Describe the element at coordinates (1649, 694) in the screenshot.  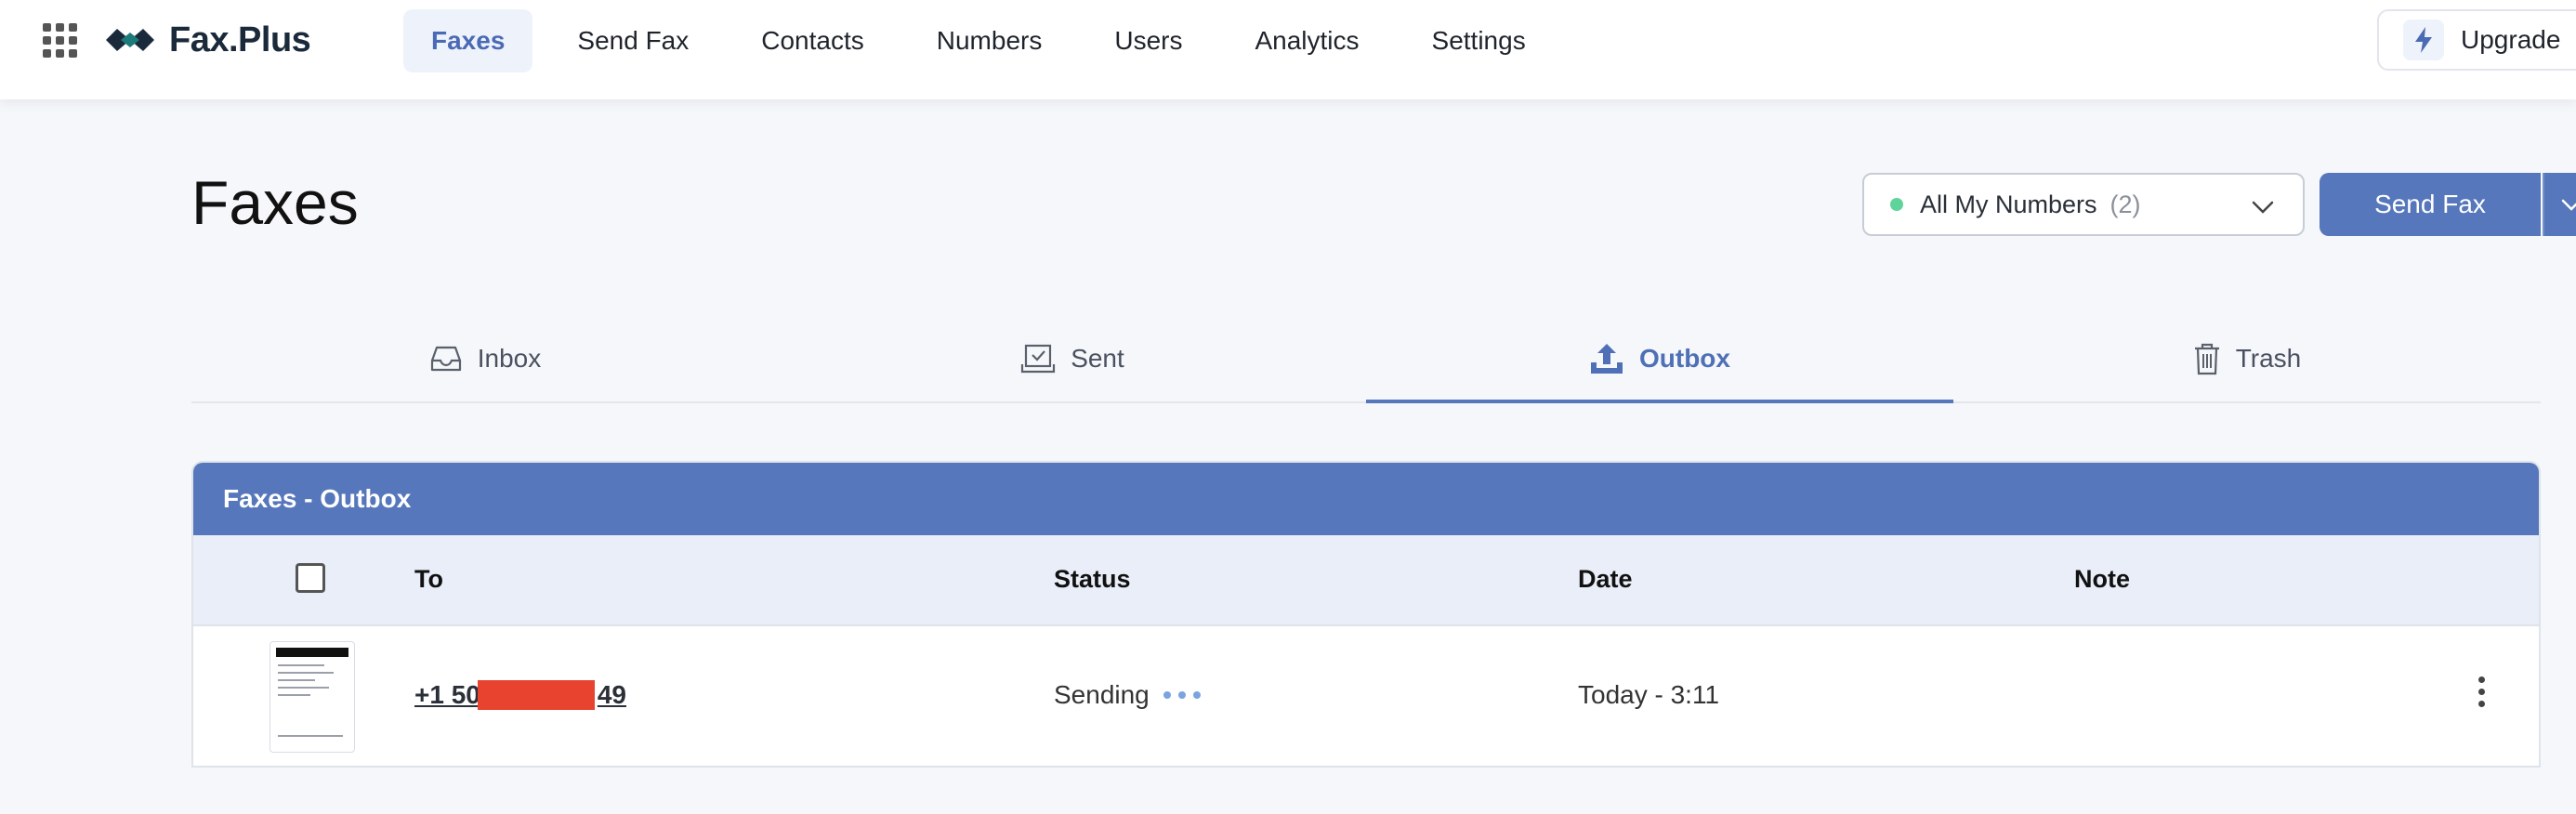
I see `fax-date: Today - 3:11` at that location.